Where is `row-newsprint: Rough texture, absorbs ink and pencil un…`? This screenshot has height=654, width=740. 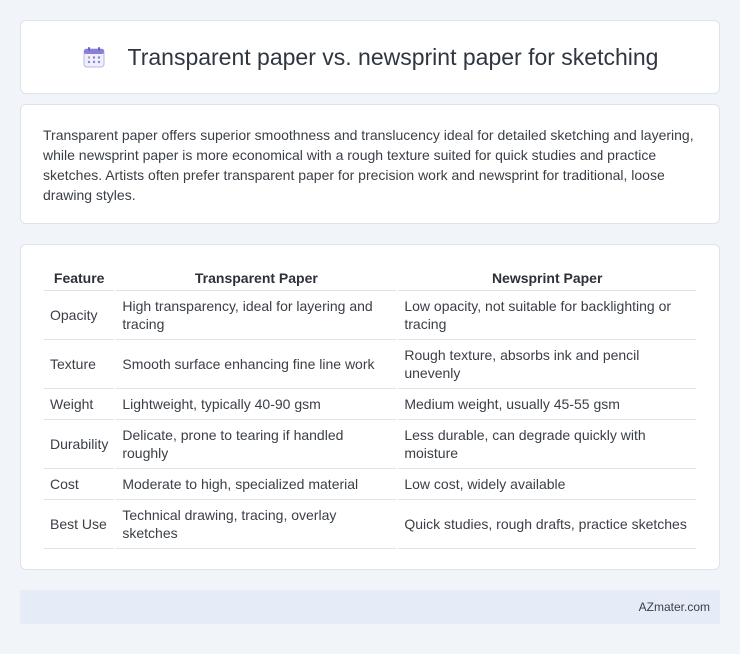
row-newsprint: Rough texture, absorbs ink and pencil un… is located at coordinates (547, 364).